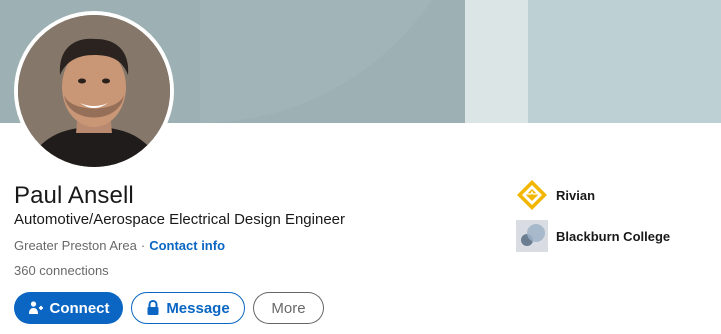 The image size is (721, 334). I want to click on connections-count: 360 connections, so click(61, 270).